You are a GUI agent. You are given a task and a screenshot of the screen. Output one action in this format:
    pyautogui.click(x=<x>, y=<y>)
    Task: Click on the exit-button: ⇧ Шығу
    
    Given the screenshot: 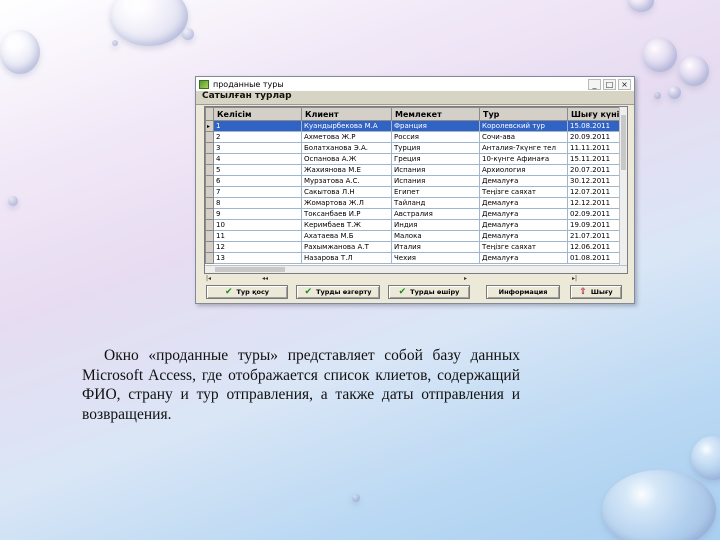 What is the action you would take?
    pyautogui.click(x=596, y=292)
    